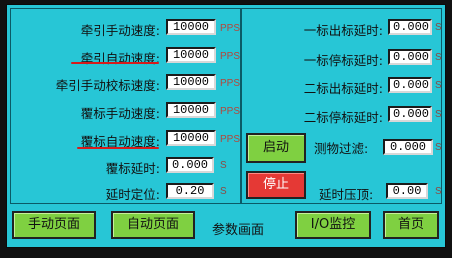 This screenshot has height=258, width=452. Describe the element at coordinates (230, 28) in the screenshot. I see `unit-traction-manual-speed: PPS` at that location.